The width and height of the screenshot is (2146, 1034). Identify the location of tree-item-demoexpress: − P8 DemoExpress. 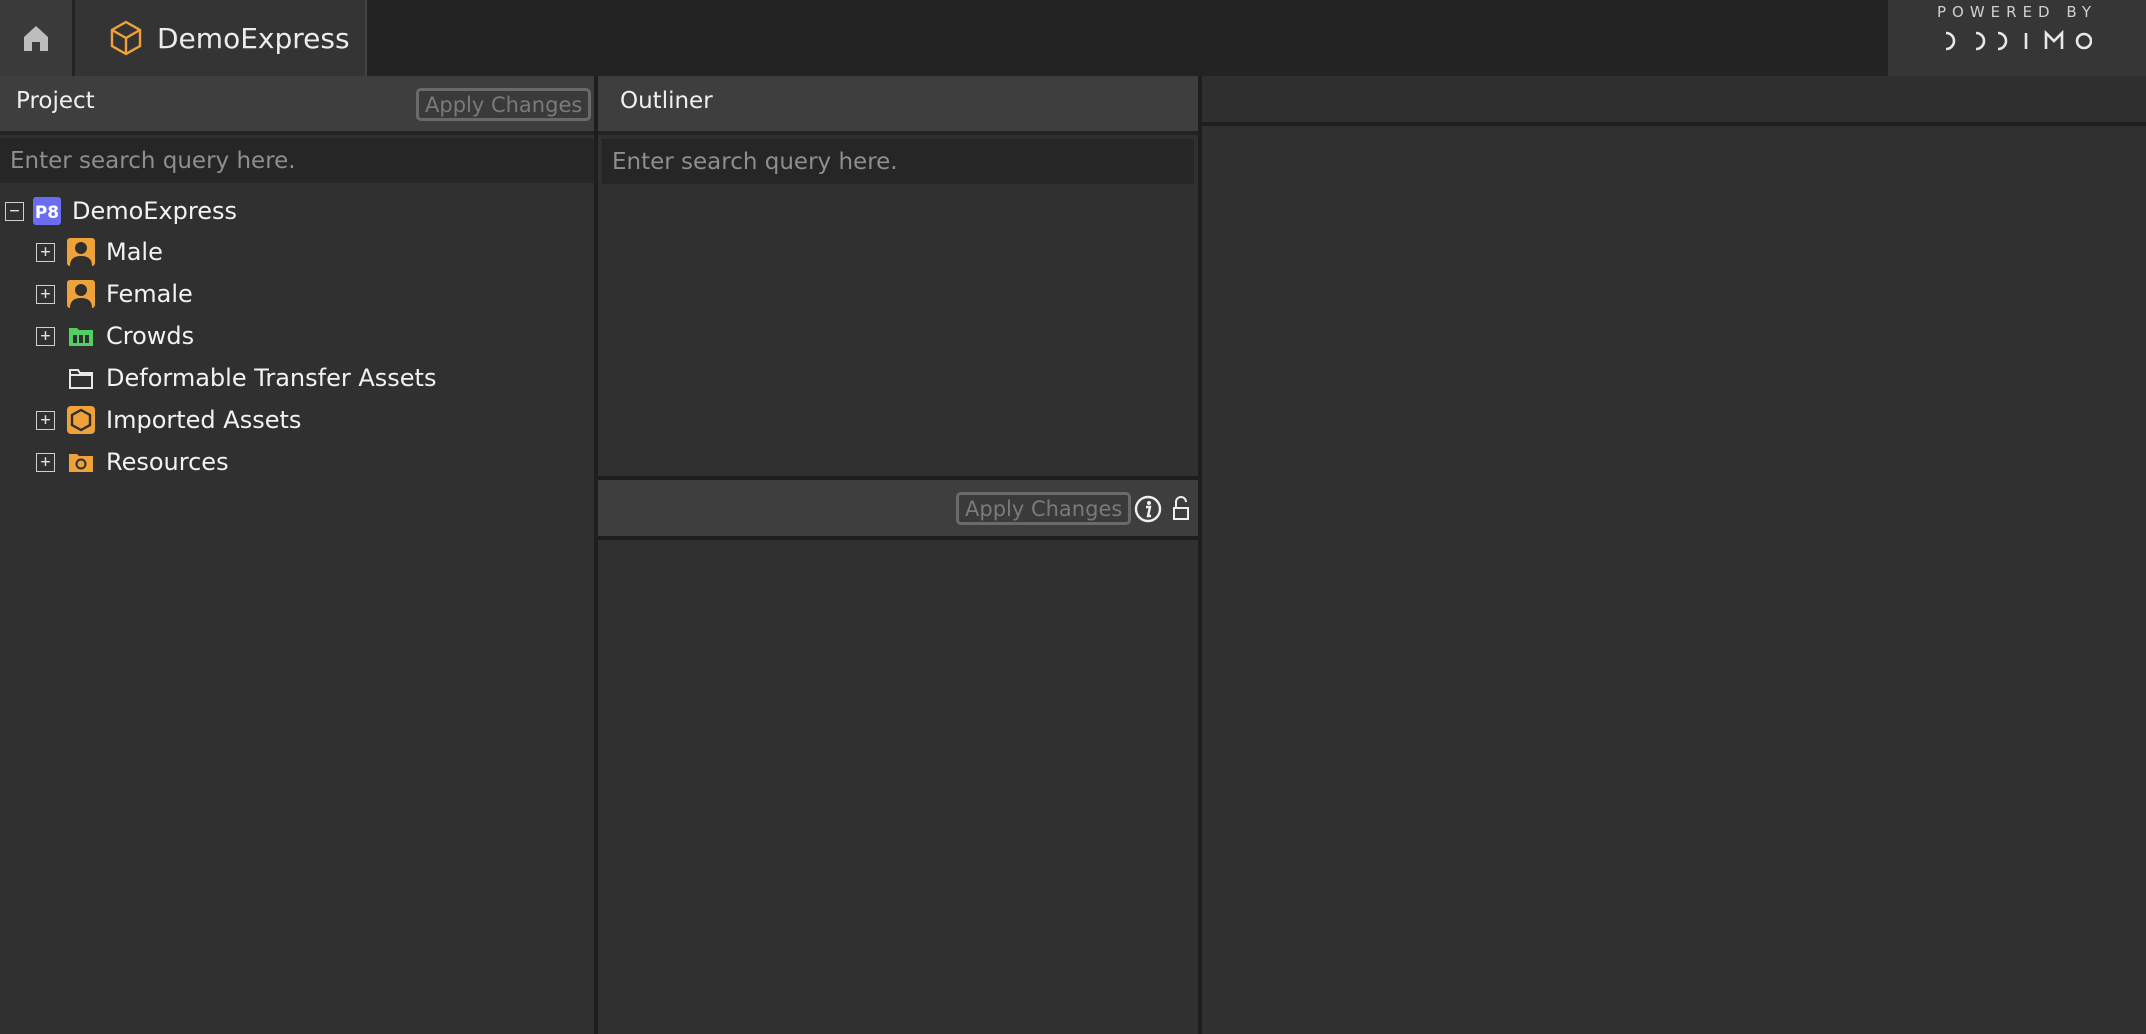
(121, 211).